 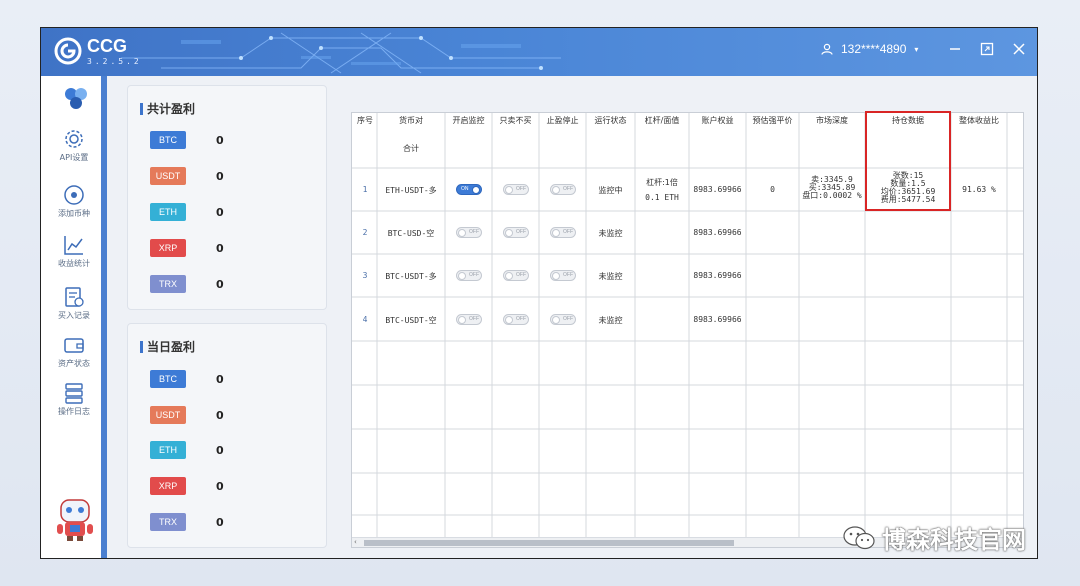 What do you see at coordinates (97, 51) in the screenshot?
I see `app-logo: CCG 3.2.5.2` at bounding box center [97, 51].